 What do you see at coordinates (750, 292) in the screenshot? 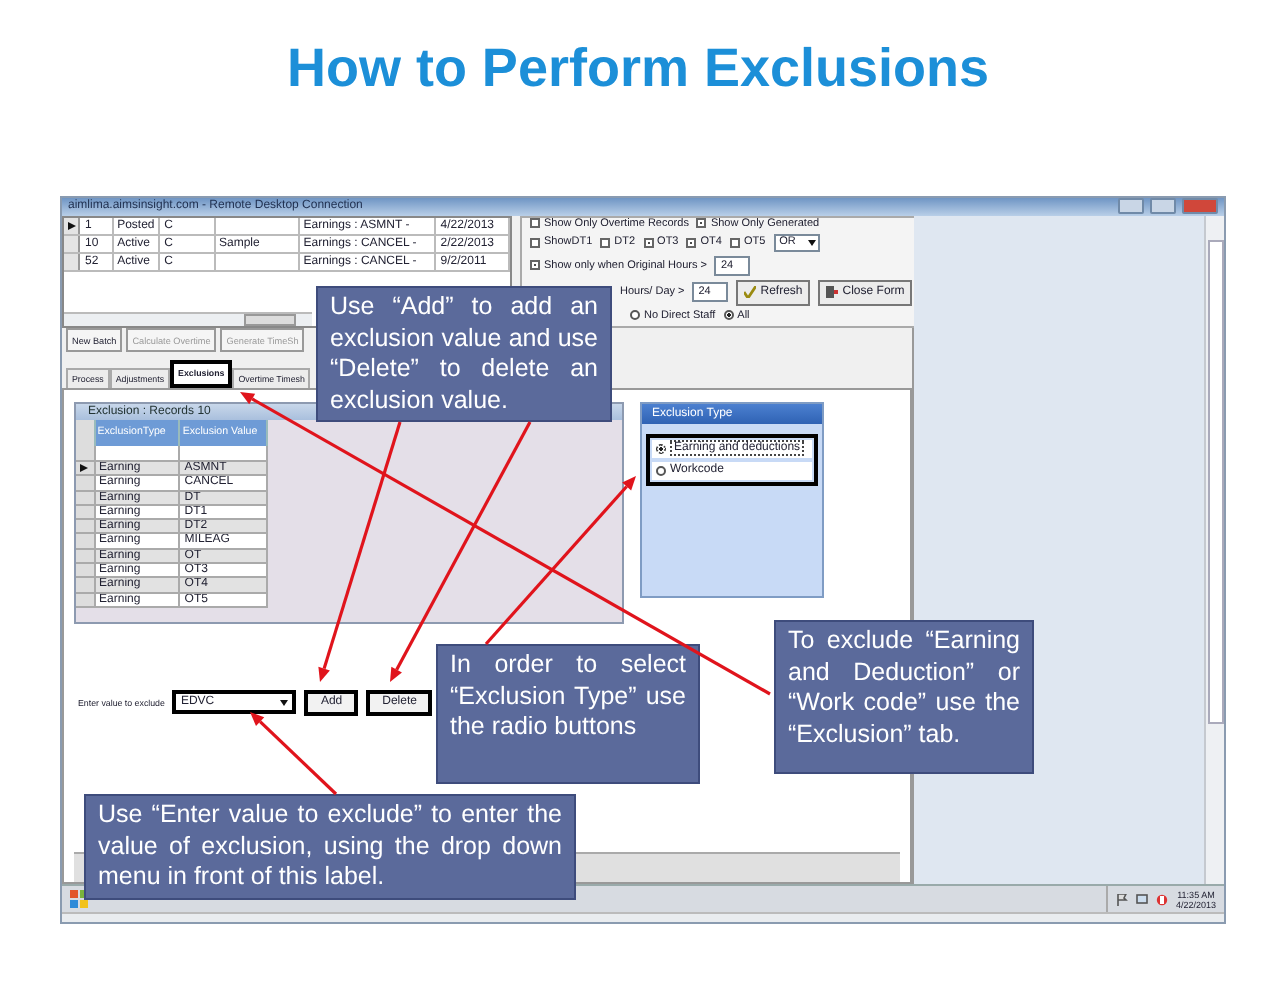
I see `check-icon` at bounding box center [750, 292].